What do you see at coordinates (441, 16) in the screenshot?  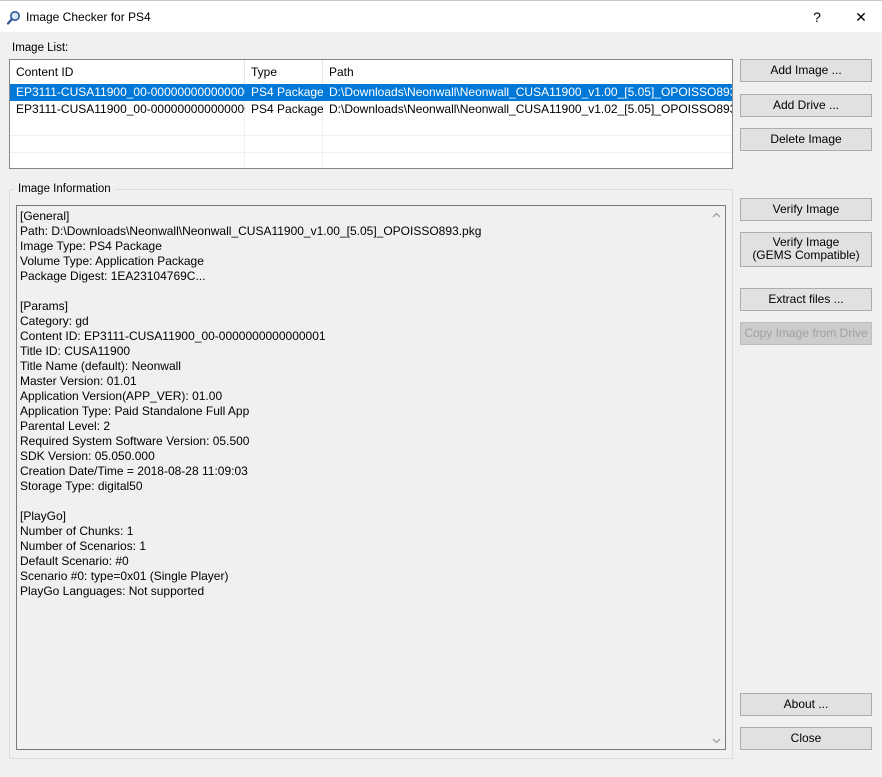 I see `title-bar: Image Checker for PS4 ? ✕` at bounding box center [441, 16].